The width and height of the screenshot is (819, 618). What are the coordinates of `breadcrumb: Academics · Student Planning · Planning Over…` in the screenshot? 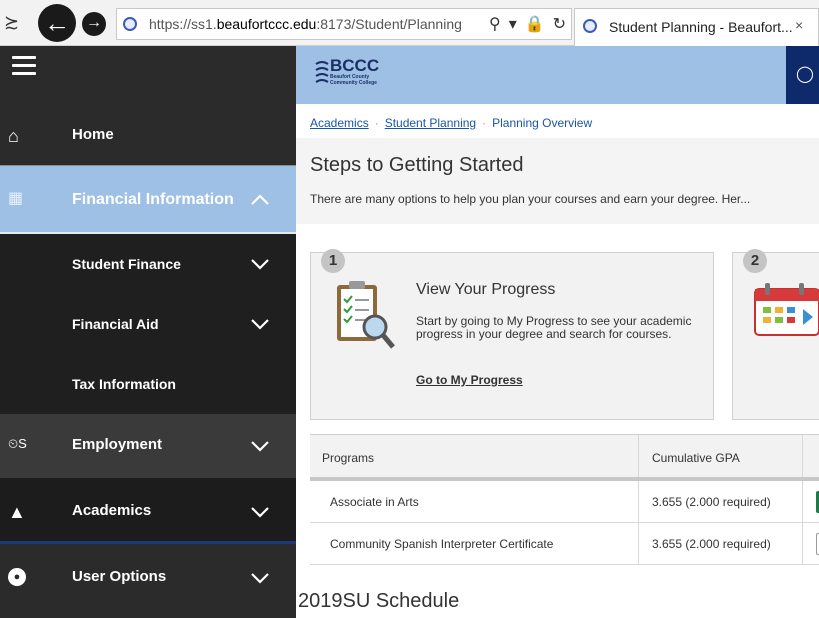 It's located at (451, 123).